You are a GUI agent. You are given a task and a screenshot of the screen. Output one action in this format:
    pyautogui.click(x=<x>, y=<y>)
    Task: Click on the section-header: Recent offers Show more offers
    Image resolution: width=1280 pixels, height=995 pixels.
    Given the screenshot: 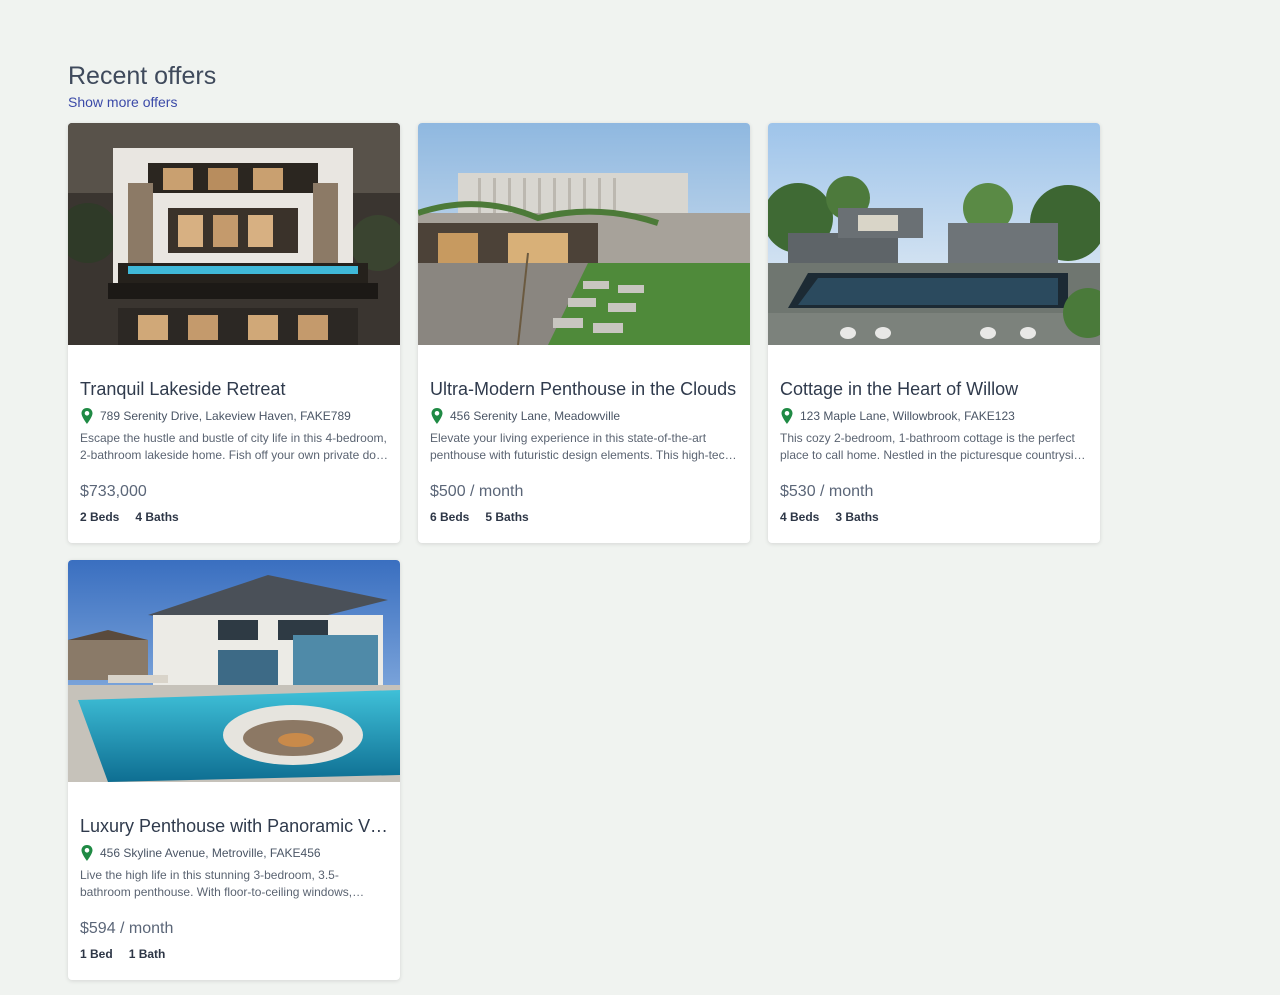 What is the action you would take?
    pyautogui.click(x=142, y=85)
    